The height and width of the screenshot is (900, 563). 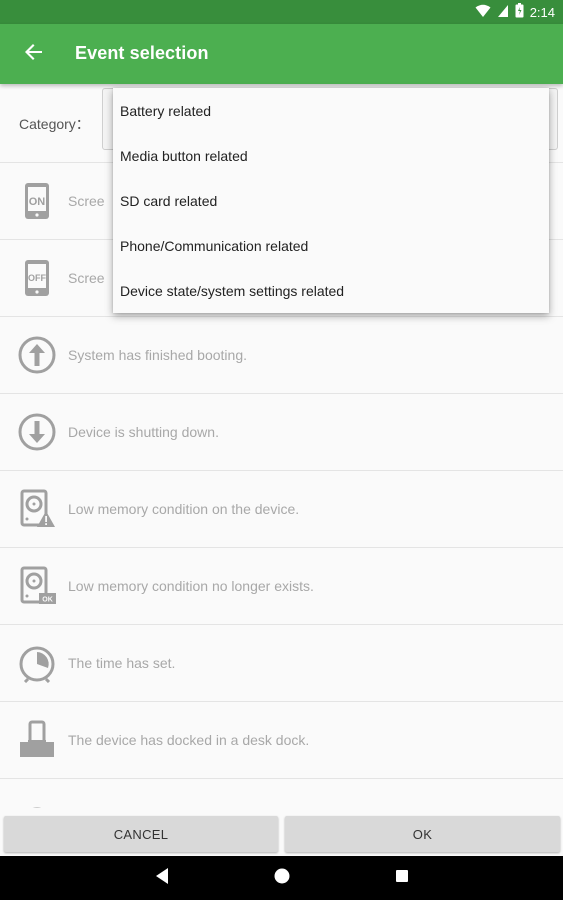 I want to click on square-recents-icon, so click(x=402, y=878).